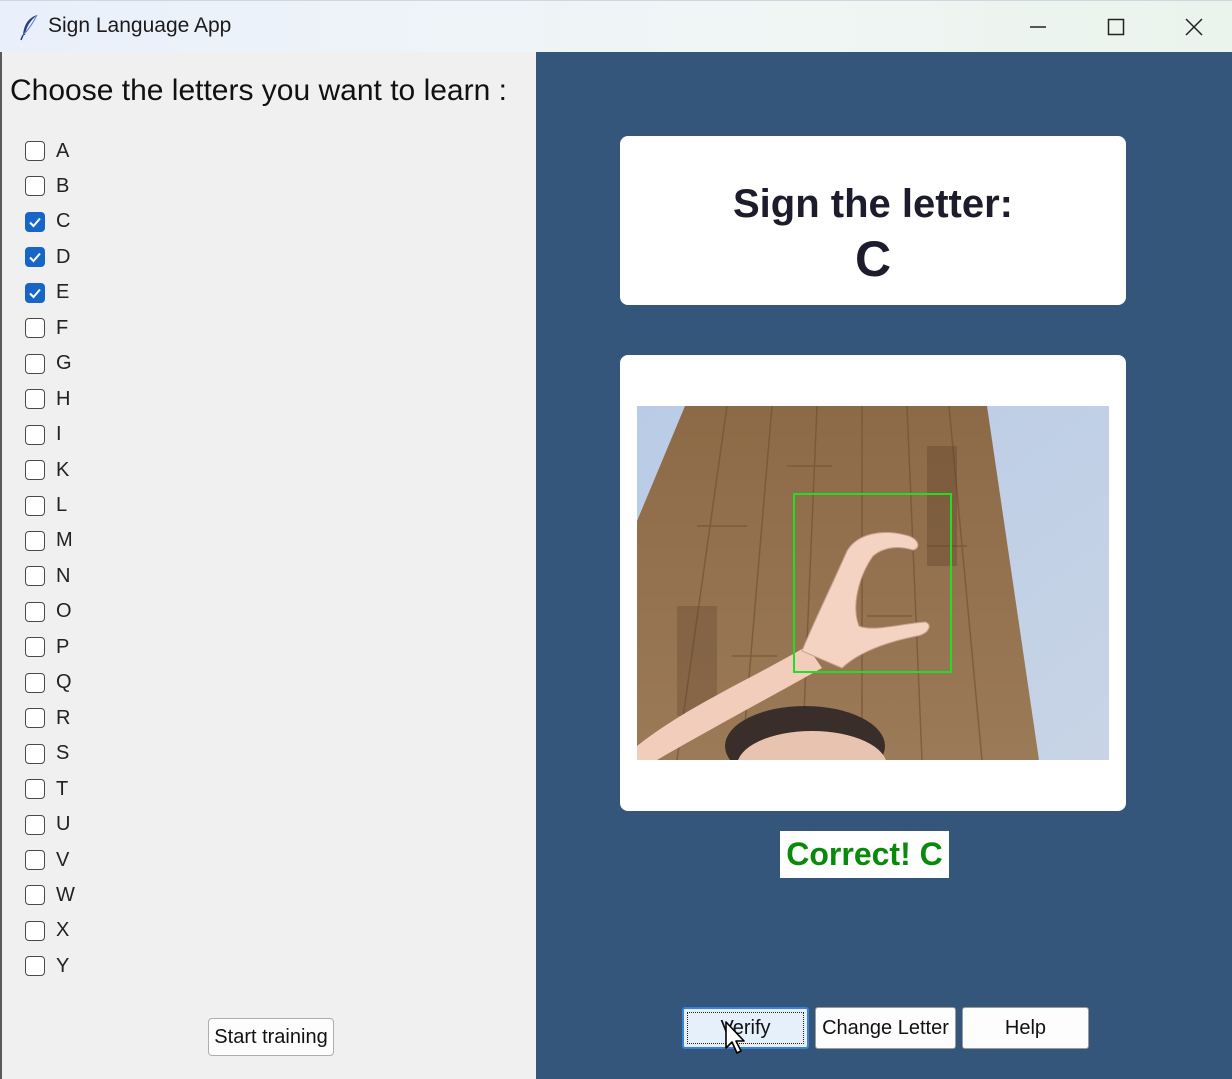 This screenshot has width=1232, height=1079. I want to click on checkbox-label: R, so click(63, 717).